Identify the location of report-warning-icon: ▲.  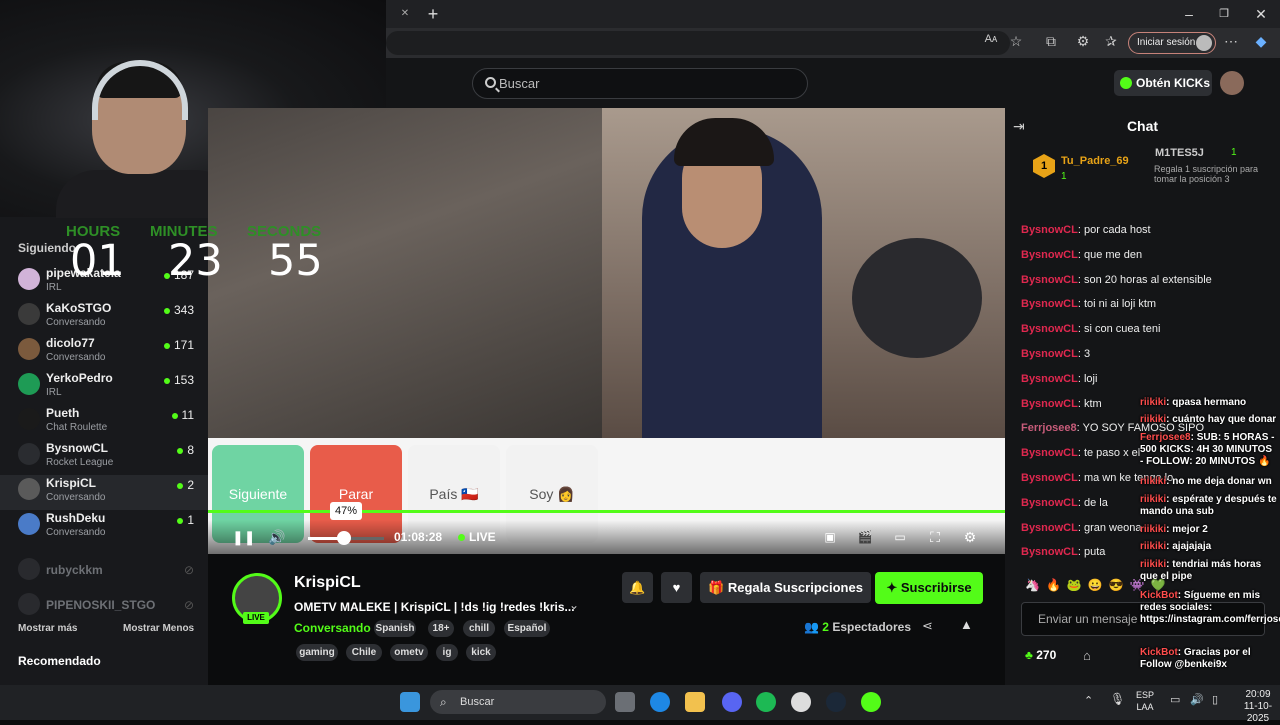
(966, 624).